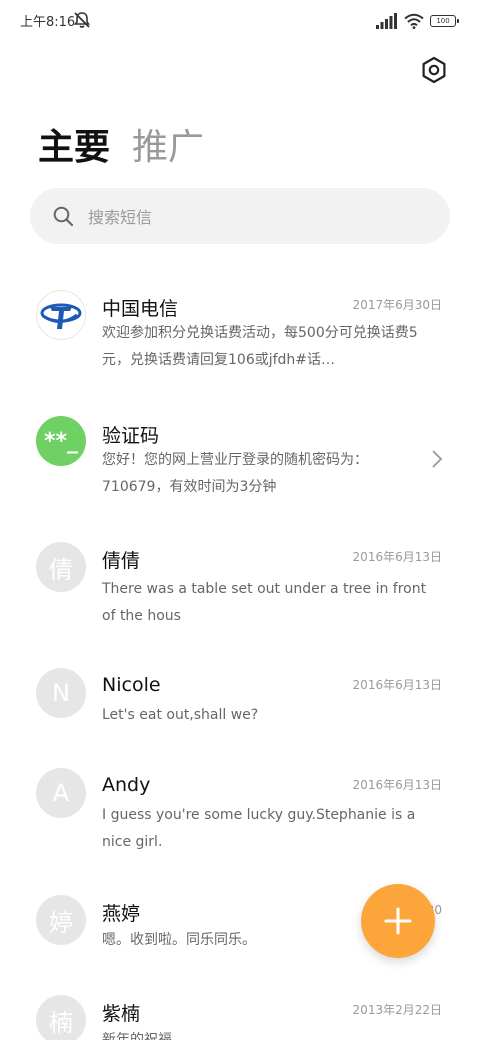 Image resolution: width=480 pixels, height=1040 pixels. What do you see at coordinates (258, 217) in the screenshot?
I see `search-input` at bounding box center [258, 217].